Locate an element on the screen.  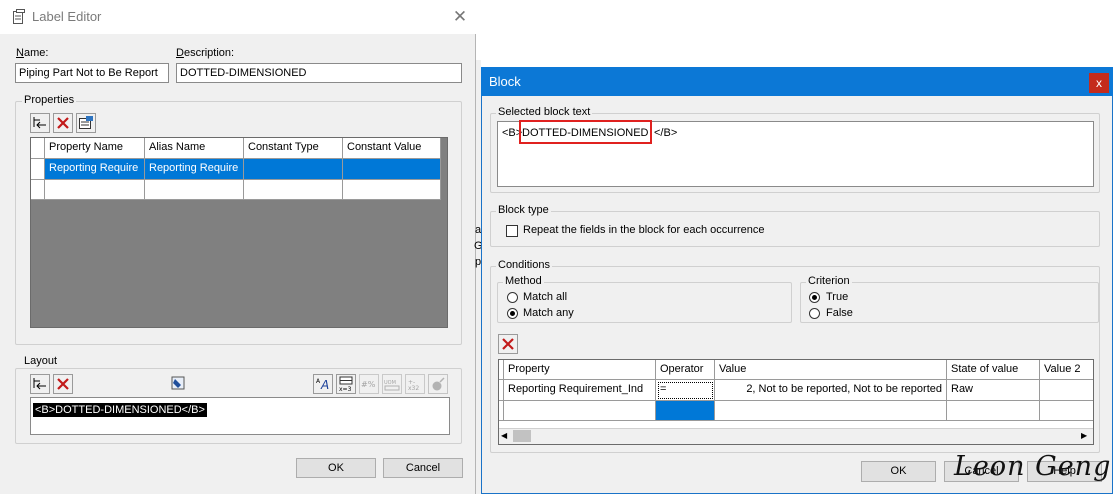
font-format-button: A A is located at coordinates (323, 384).